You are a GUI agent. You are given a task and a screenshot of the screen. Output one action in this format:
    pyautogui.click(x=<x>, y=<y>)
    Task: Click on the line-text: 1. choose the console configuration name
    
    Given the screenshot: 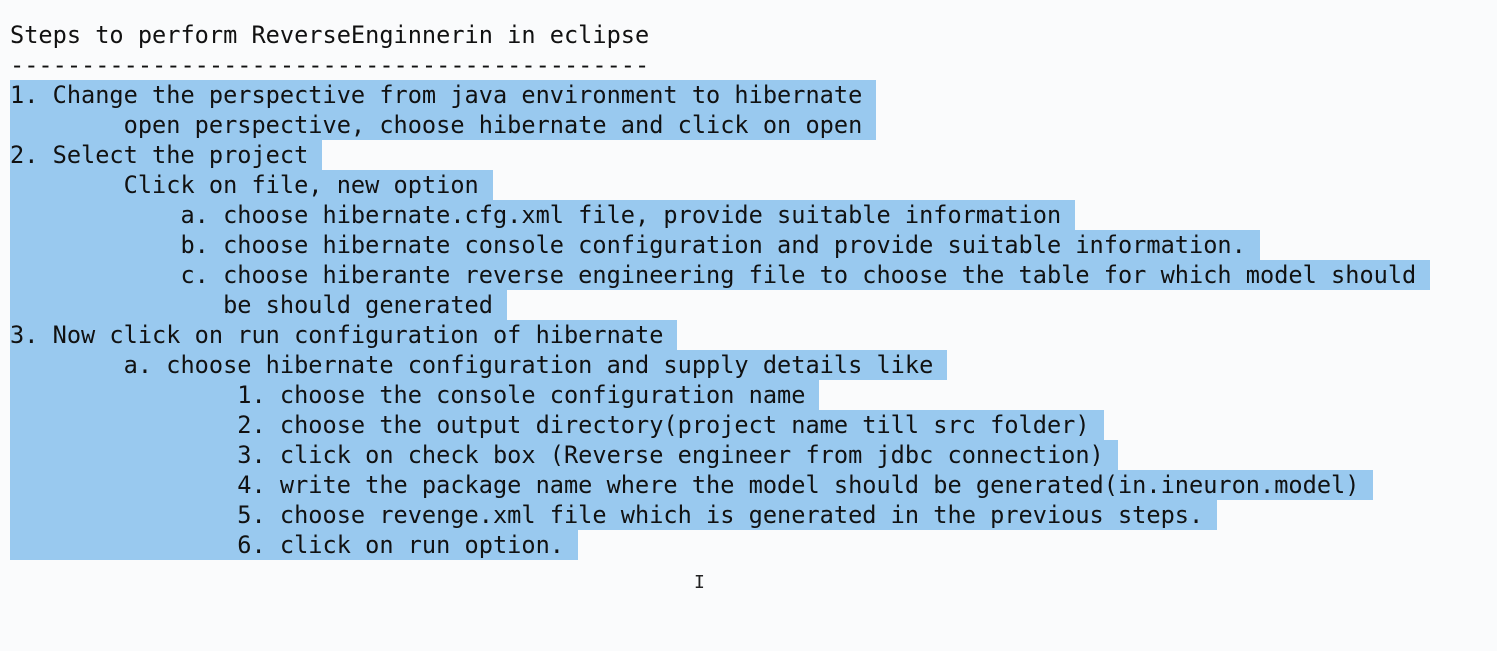 What is the action you would take?
    pyautogui.click(x=415, y=395)
    